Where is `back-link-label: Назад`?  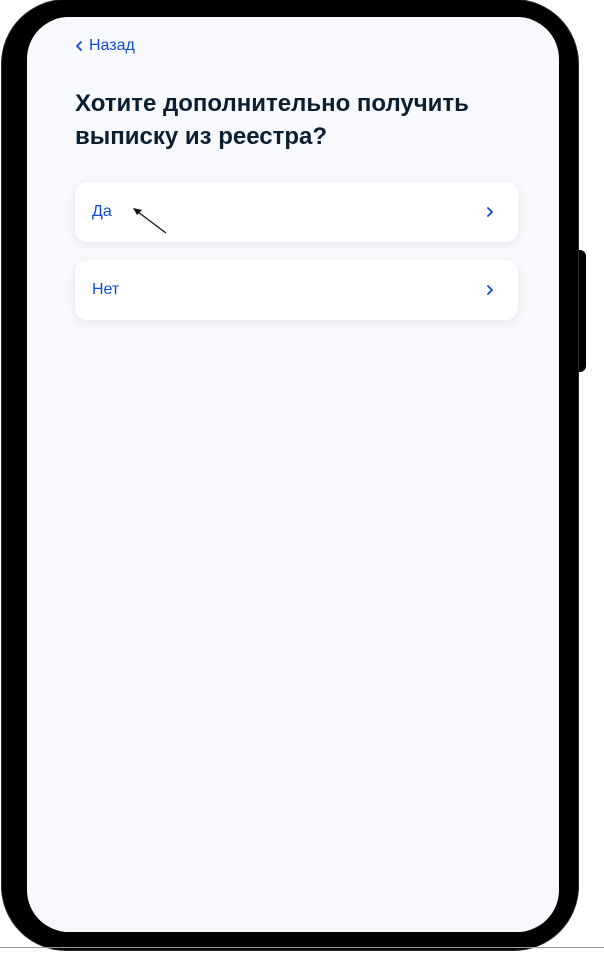 back-link-label: Назад is located at coordinates (112, 45).